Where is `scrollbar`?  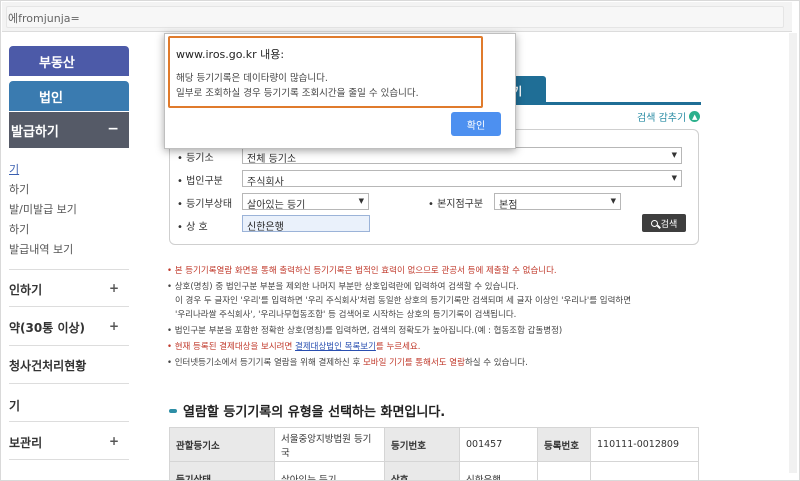 scrollbar is located at coordinates (793, 253).